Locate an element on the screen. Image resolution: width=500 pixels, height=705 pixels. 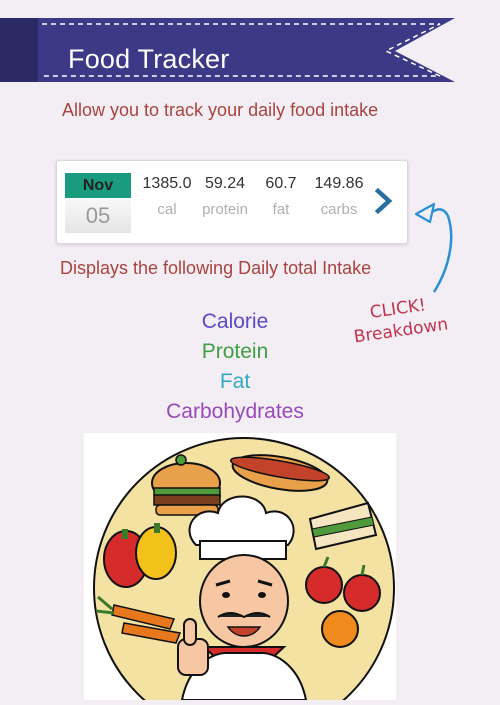
chef-face-icon is located at coordinates (244, 601).